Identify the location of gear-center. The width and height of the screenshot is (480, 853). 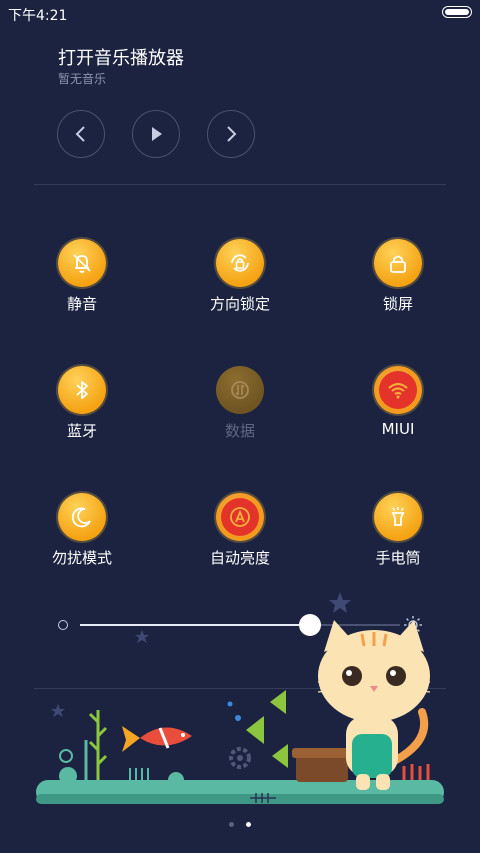
(240, 758).